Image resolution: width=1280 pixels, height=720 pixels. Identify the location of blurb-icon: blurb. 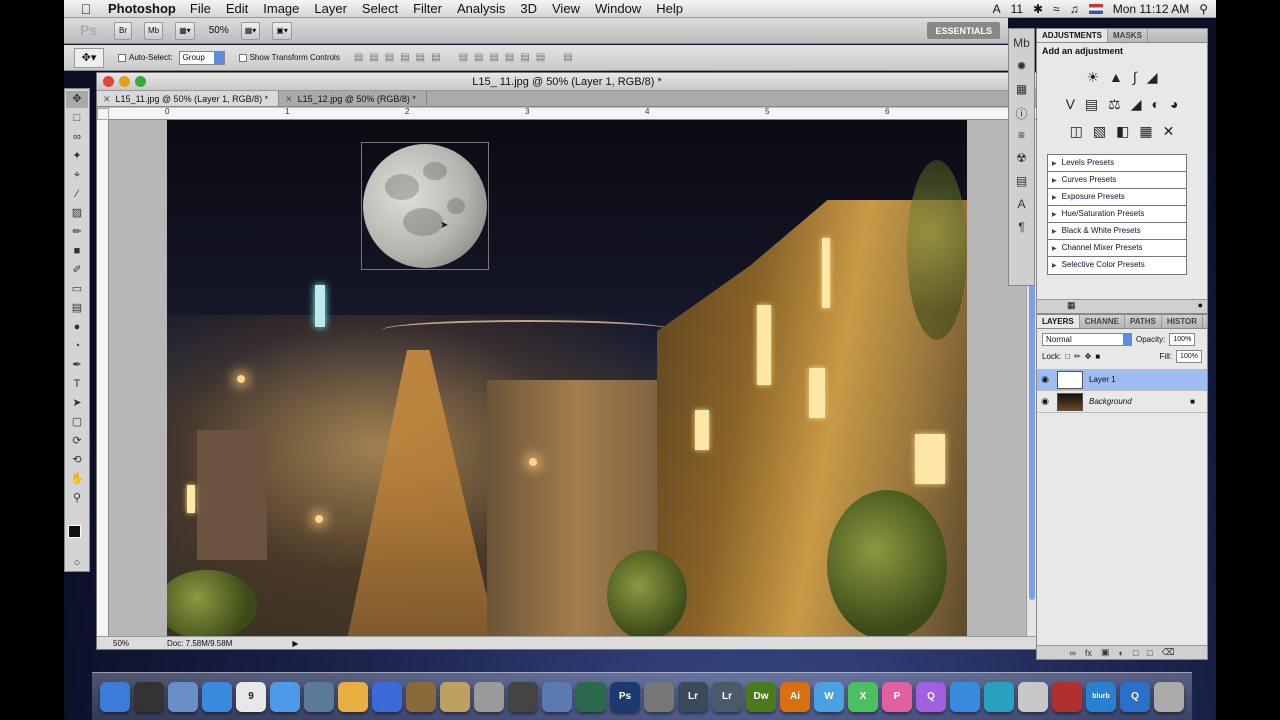
(1101, 696).